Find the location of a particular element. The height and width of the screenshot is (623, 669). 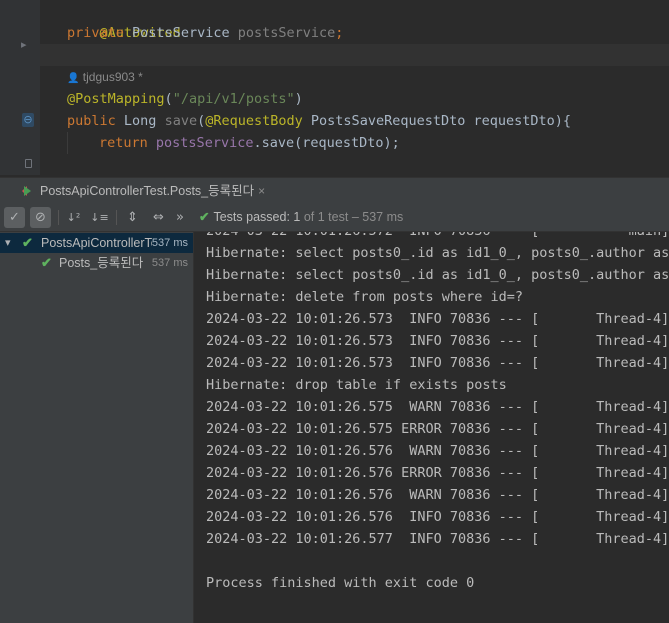

param-token: requestDto is located at coordinates (514, 121).